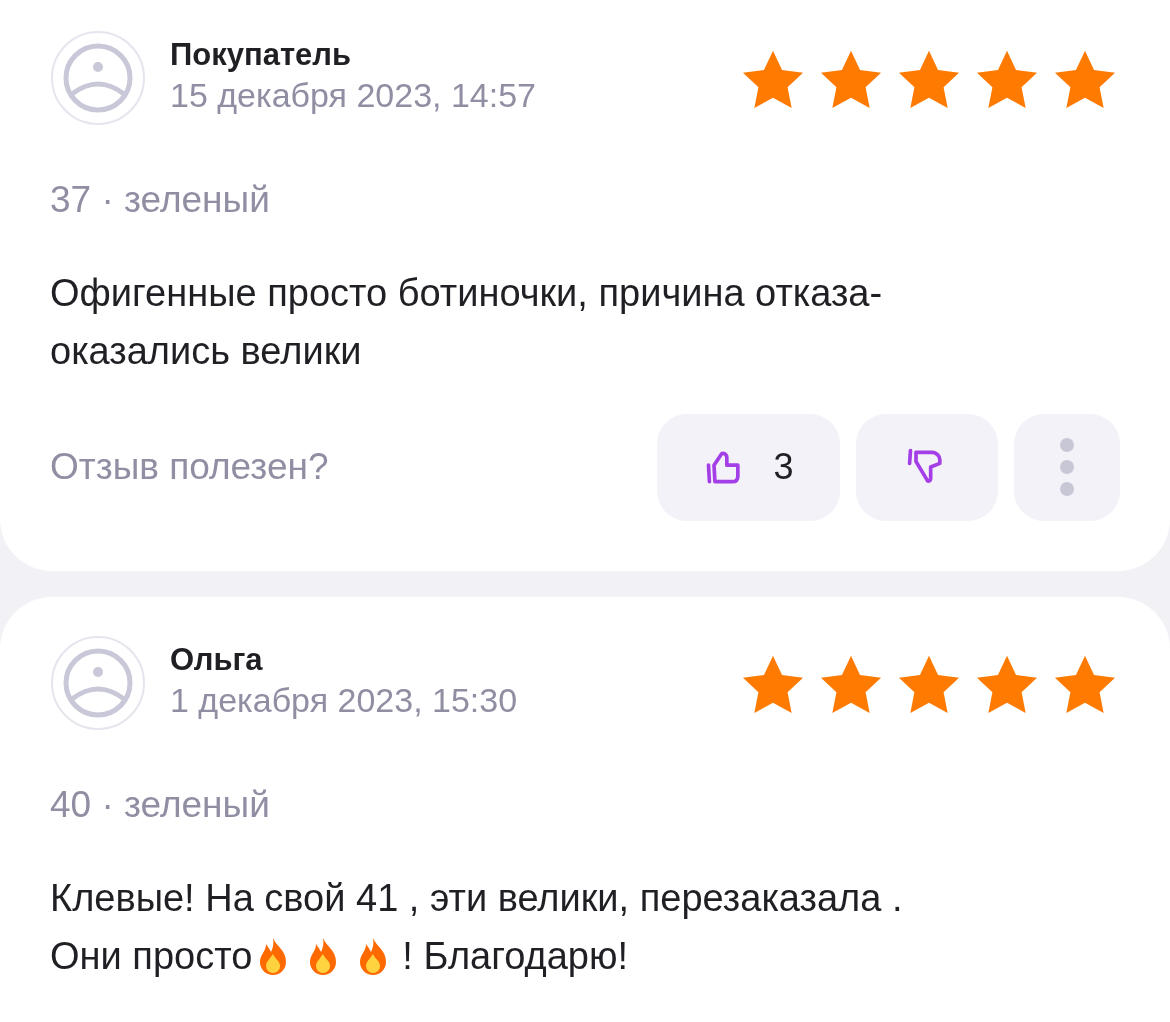  Describe the element at coordinates (190, 467) in the screenshot. I see `helpful-question: Отзыв полезен?` at that location.